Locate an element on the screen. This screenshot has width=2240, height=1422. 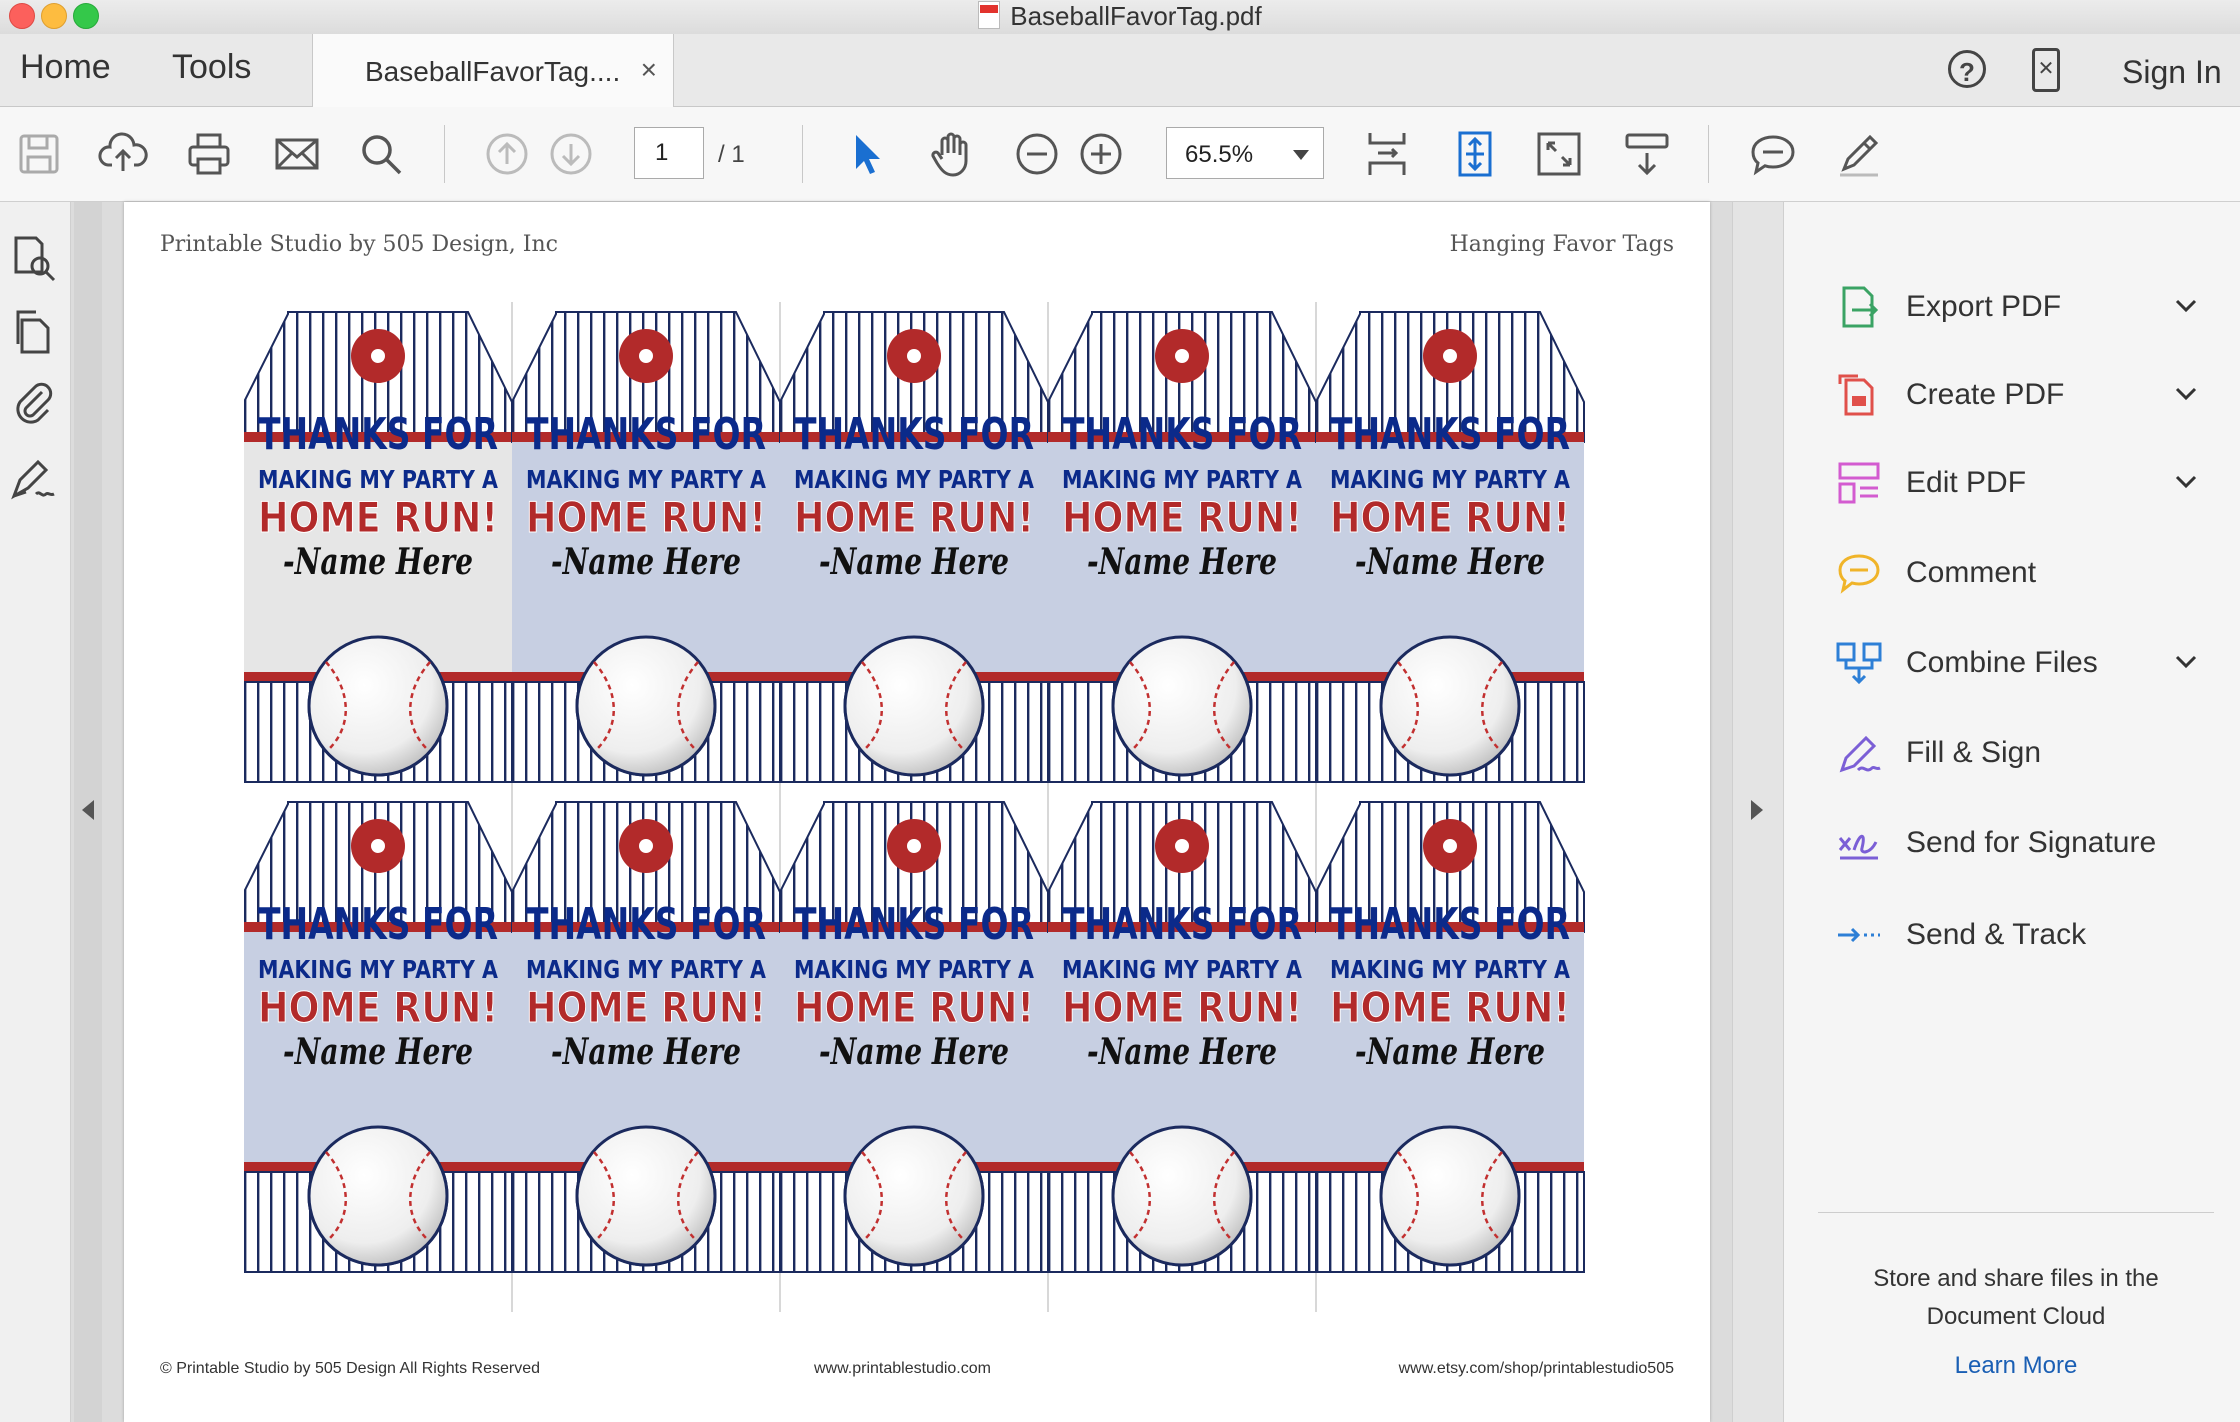
comment-icon is located at coordinates (1773, 154).